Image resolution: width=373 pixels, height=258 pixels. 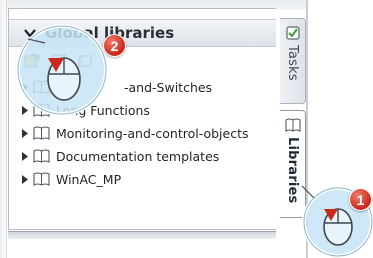 I want to click on window-left-edge, so click(x=3, y=129).